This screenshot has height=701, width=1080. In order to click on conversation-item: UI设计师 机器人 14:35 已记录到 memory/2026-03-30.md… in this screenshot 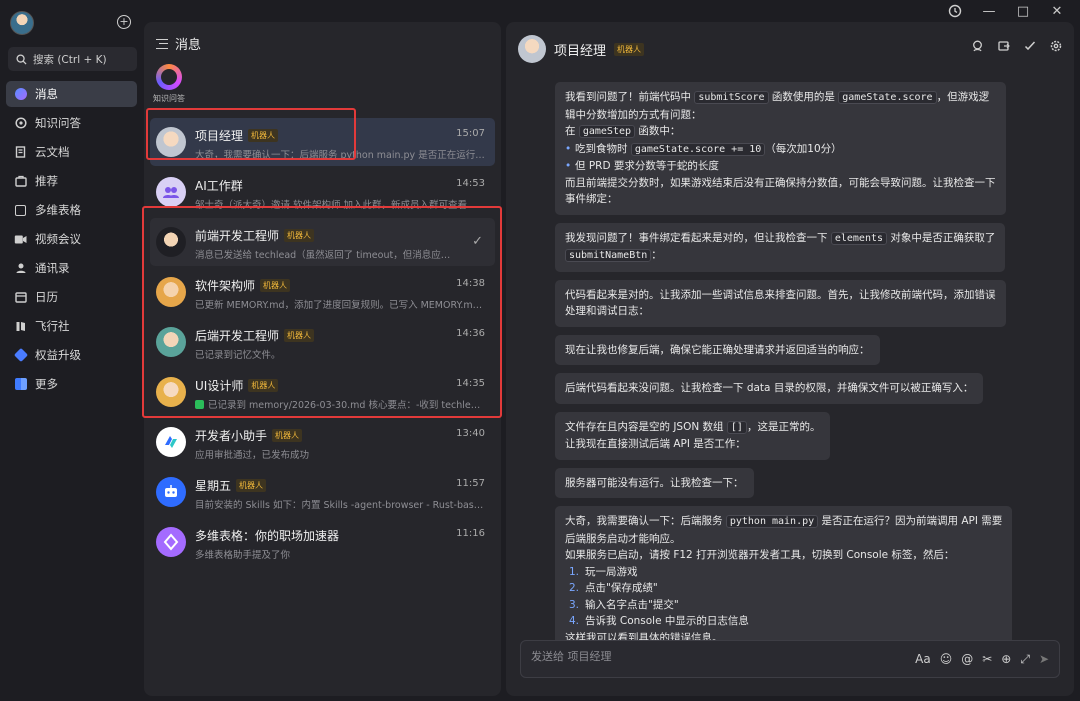, I will do `click(322, 392)`.